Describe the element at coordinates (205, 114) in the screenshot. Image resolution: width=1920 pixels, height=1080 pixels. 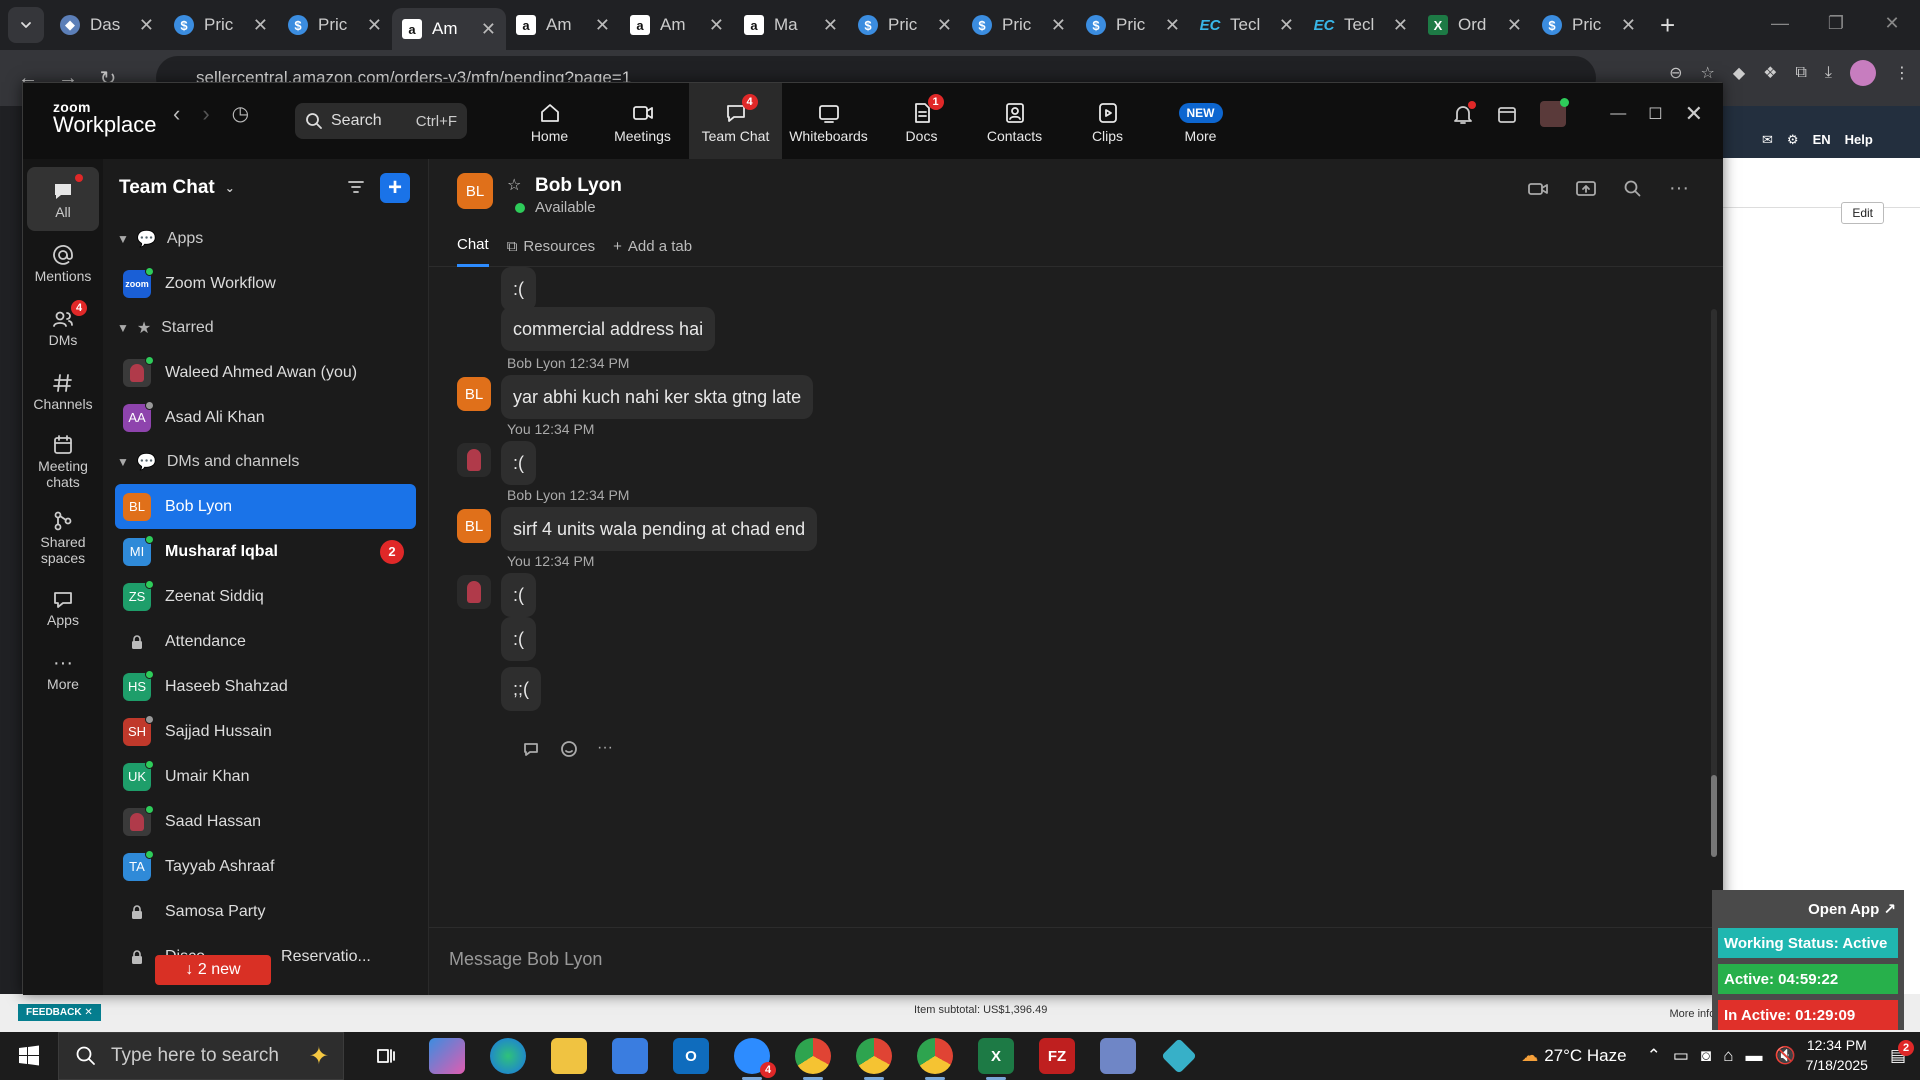
I see `forward-icon: ›` at that location.